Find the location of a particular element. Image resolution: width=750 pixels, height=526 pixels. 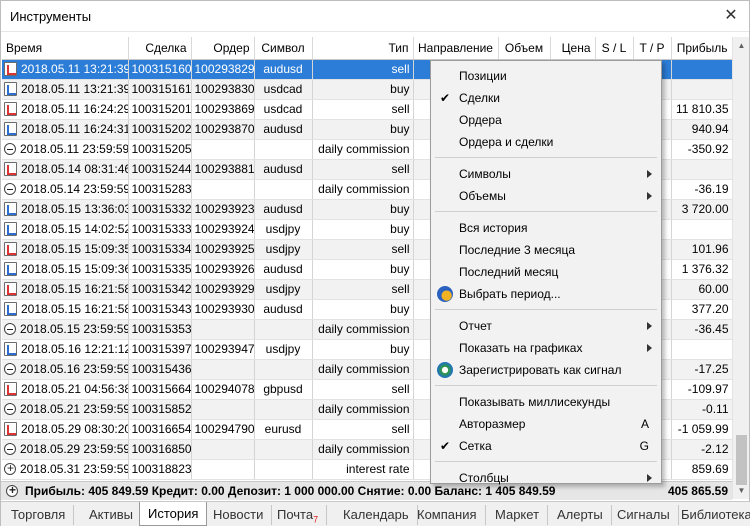

tab-label: Компания is located at coordinates (447, 514).